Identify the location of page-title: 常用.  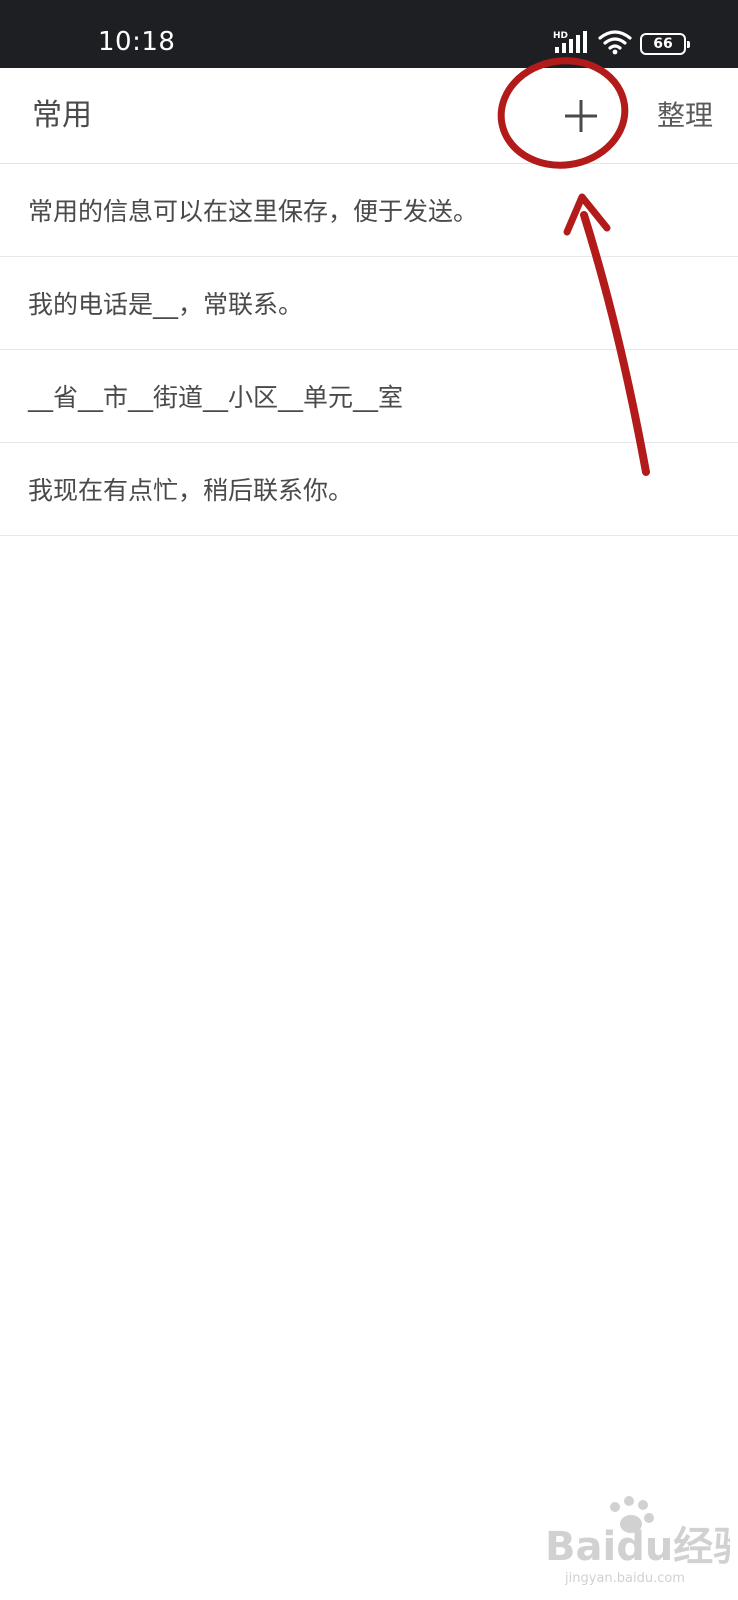
(62, 115).